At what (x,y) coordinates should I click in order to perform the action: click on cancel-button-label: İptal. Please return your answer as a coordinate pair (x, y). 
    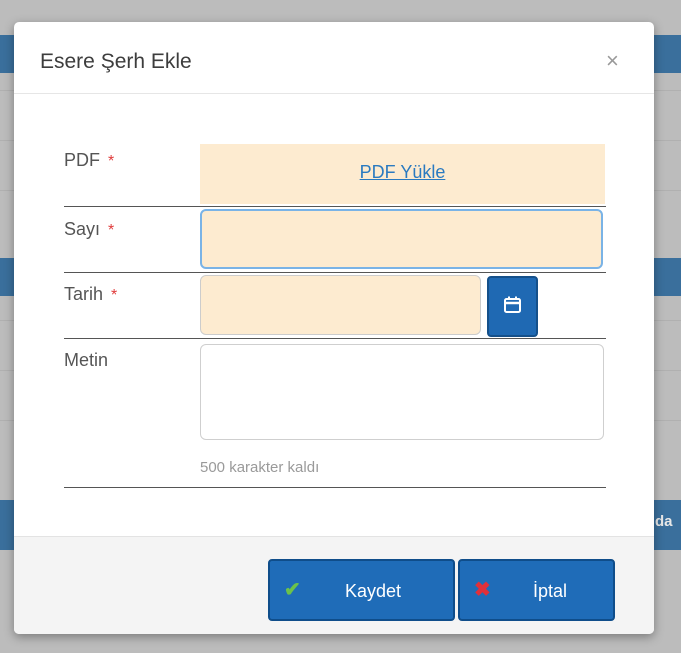
    Looking at the image, I should click on (550, 591).